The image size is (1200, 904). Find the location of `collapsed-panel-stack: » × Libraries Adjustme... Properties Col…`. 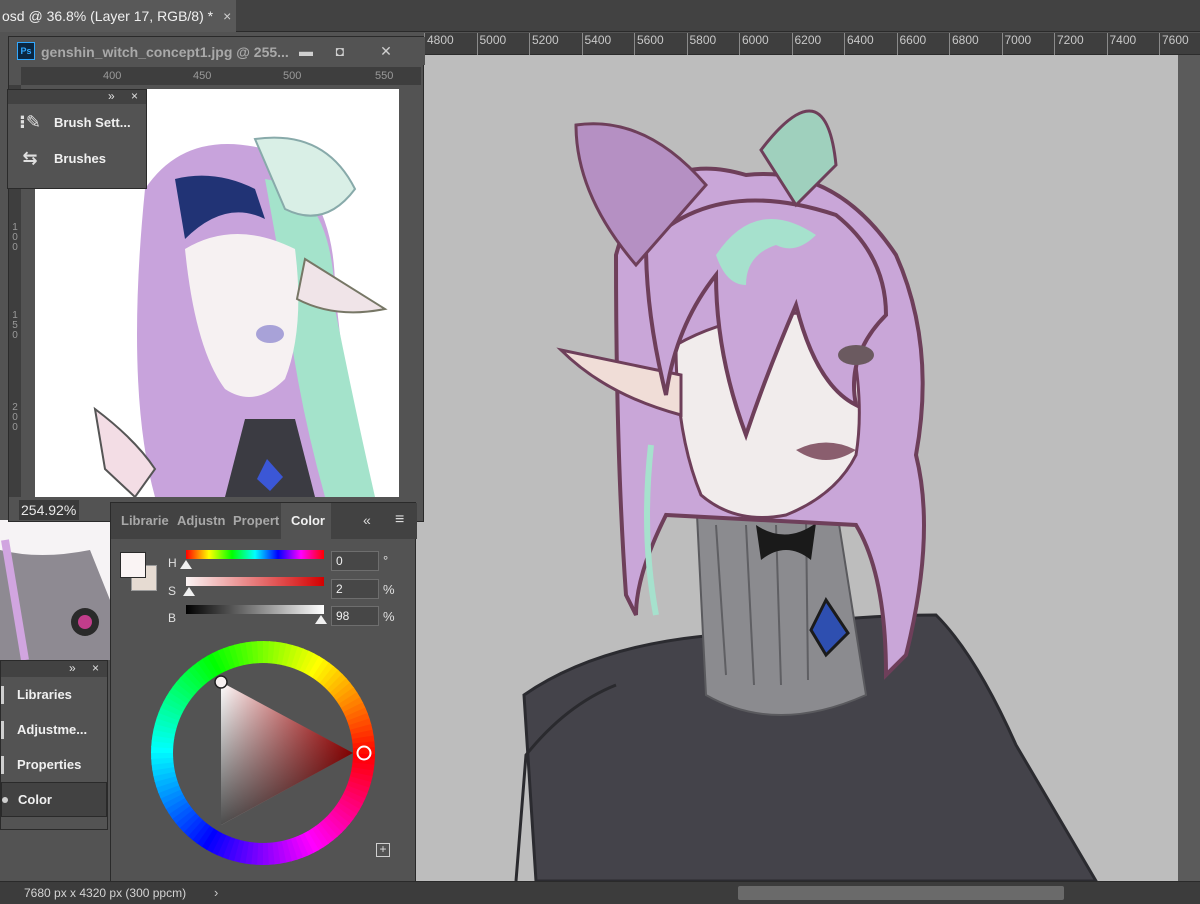

collapsed-panel-stack: » × Libraries Adjustme... Properties Col… is located at coordinates (54, 745).